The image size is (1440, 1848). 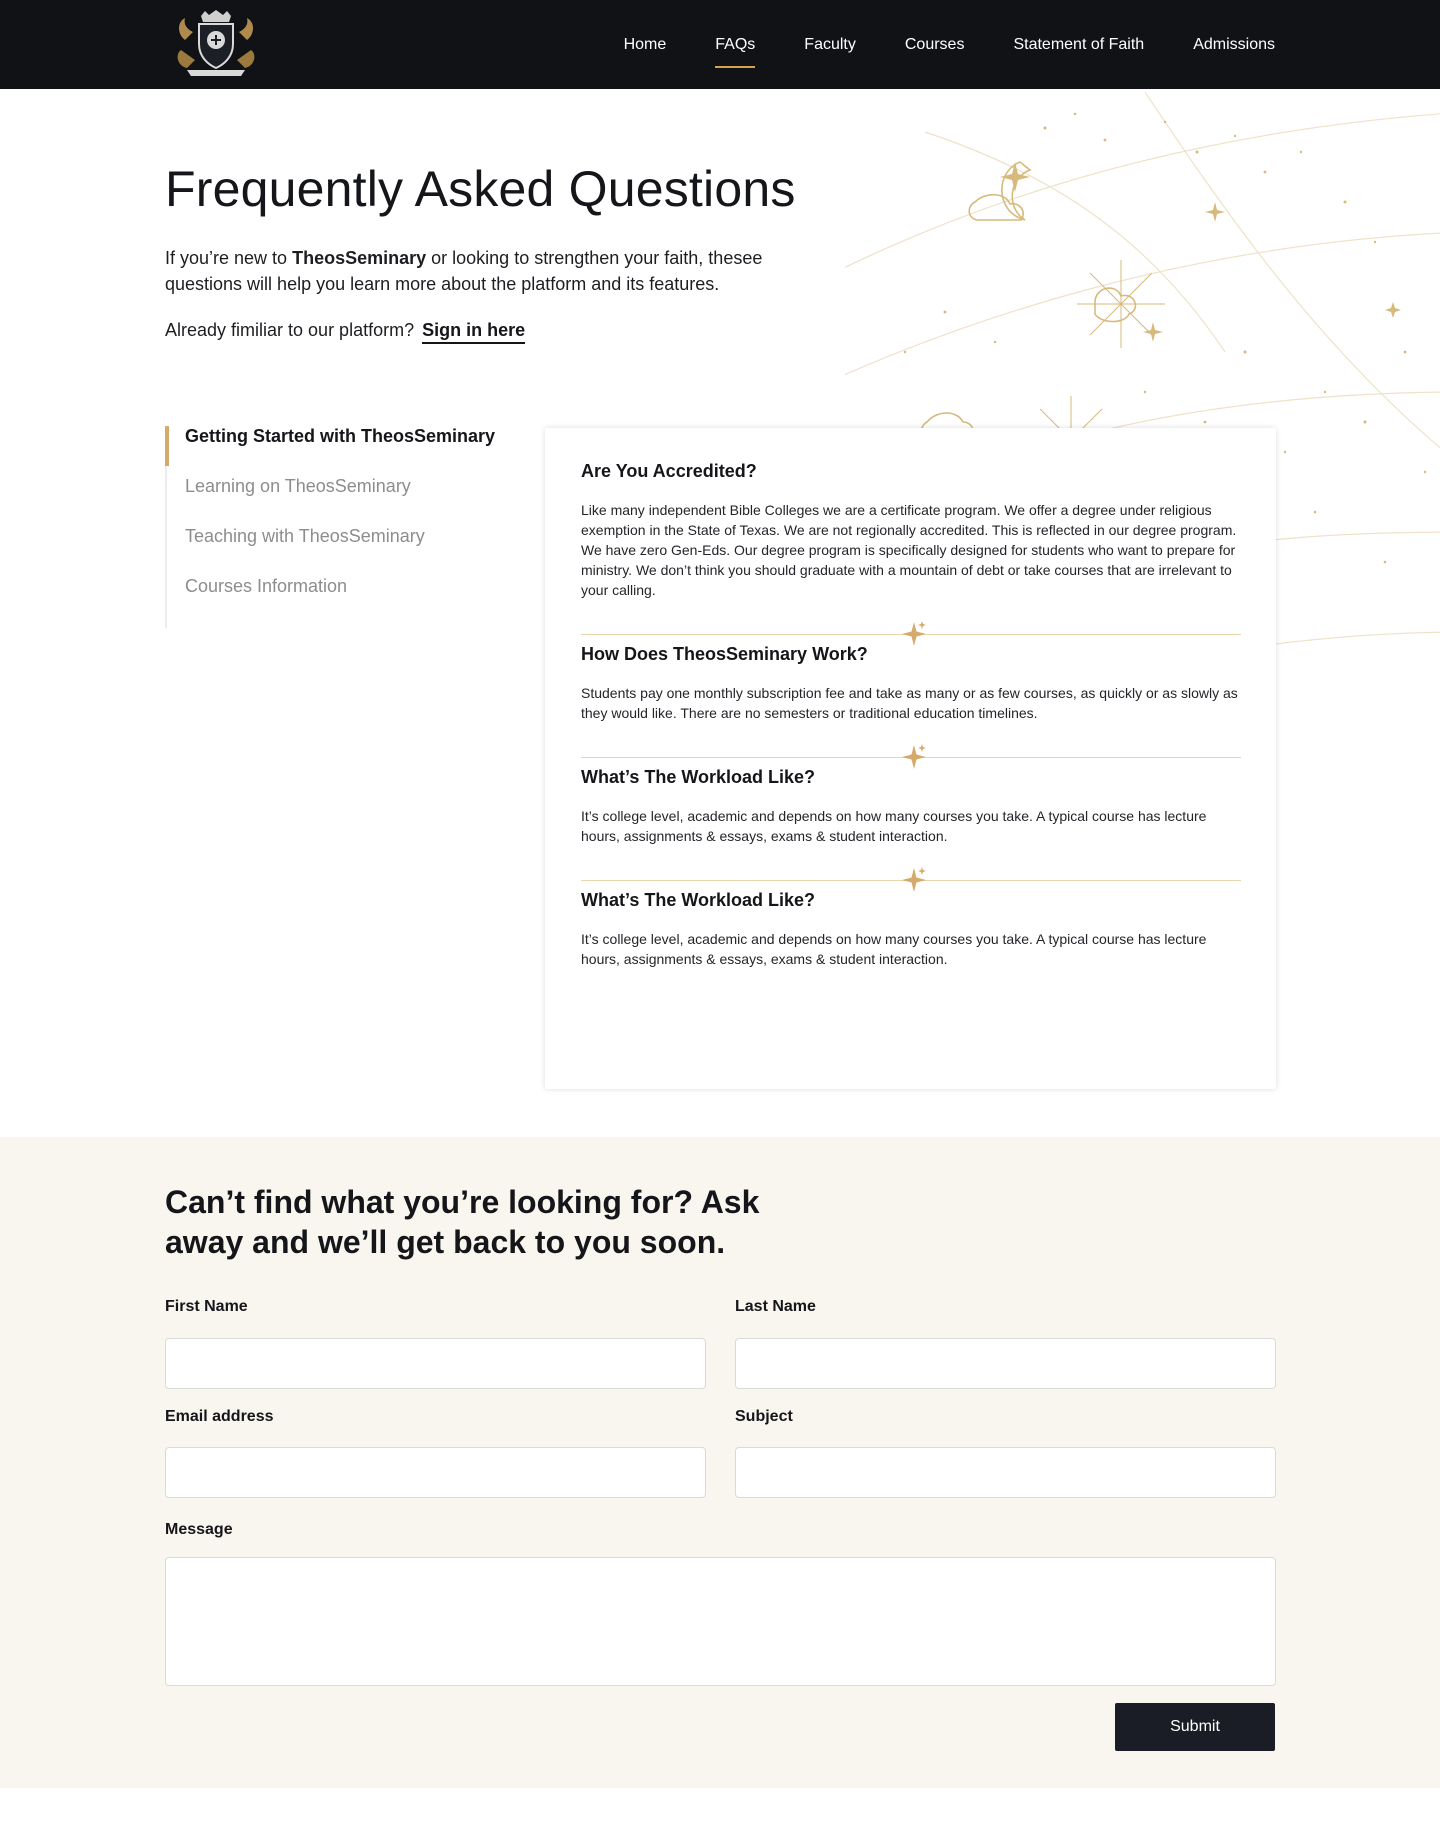 I want to click on nav-statement-of-faith-link: Statement of Faith, so click(x=1078, y=45).